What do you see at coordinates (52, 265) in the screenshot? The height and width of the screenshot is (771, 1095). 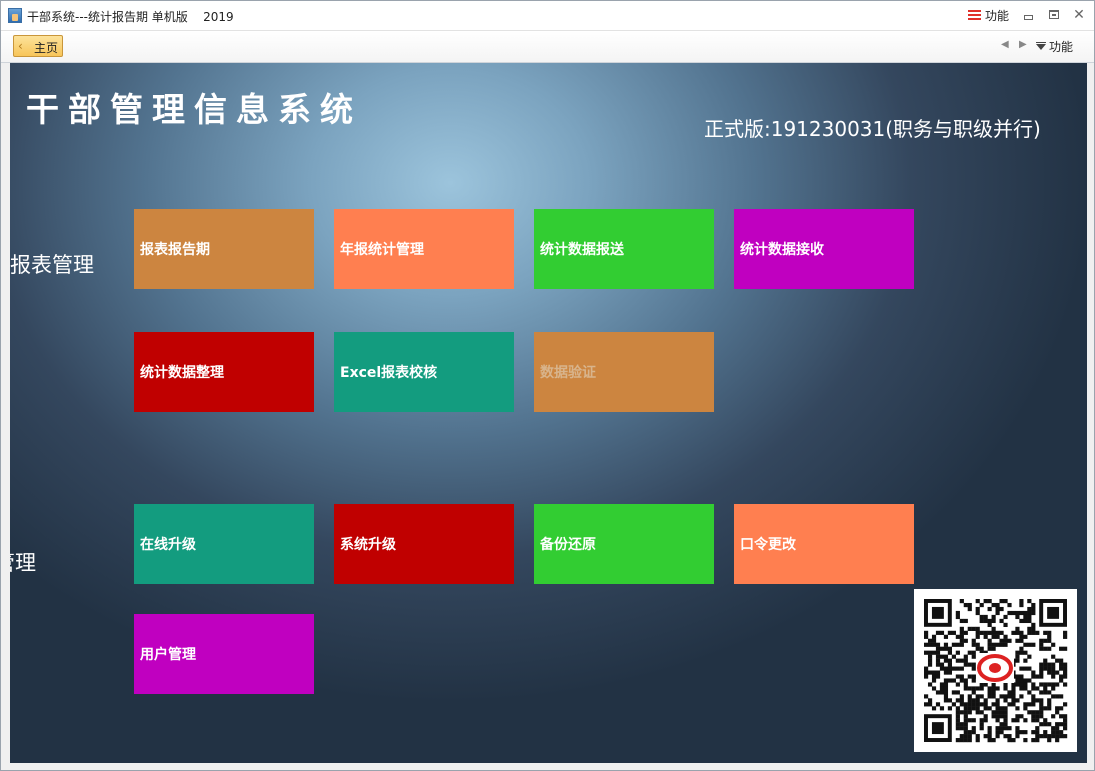 I see `section-label-report: 报表管理` at bounding box center [52, 265].